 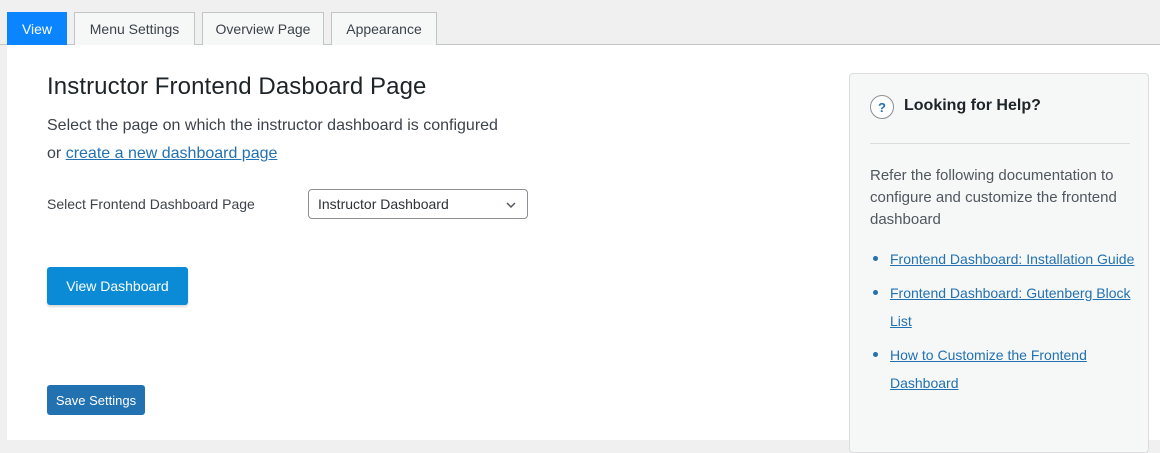 I want to click on help-header: ? Looking for Help?, so click(x=1000, y=119).